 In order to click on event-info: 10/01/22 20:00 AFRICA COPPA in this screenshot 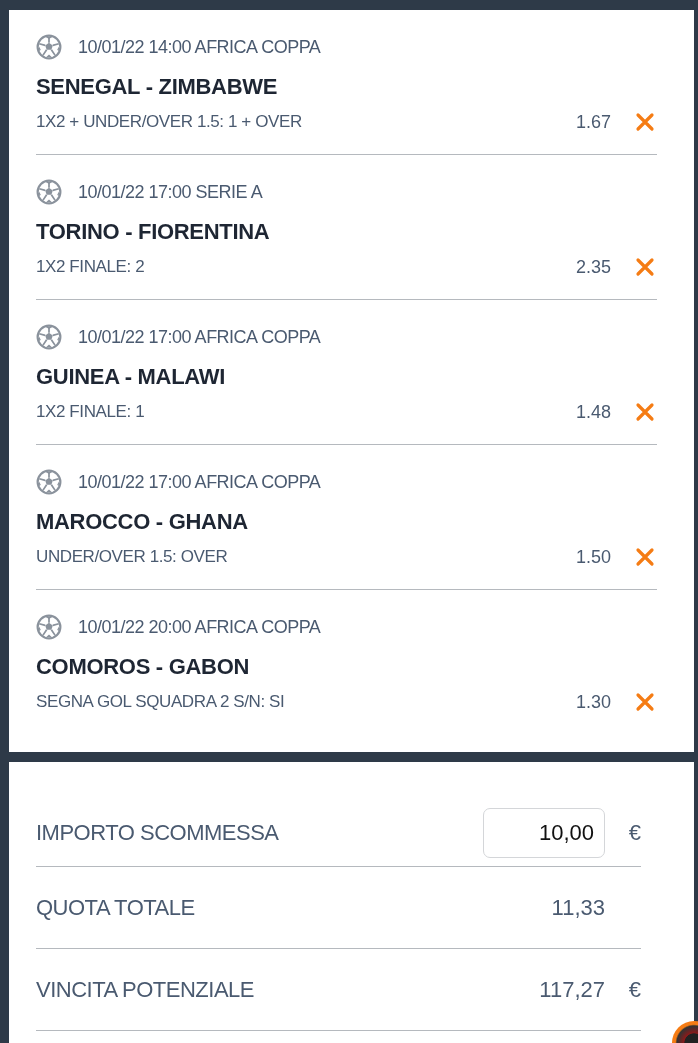, I will do `click(199, 627)`.